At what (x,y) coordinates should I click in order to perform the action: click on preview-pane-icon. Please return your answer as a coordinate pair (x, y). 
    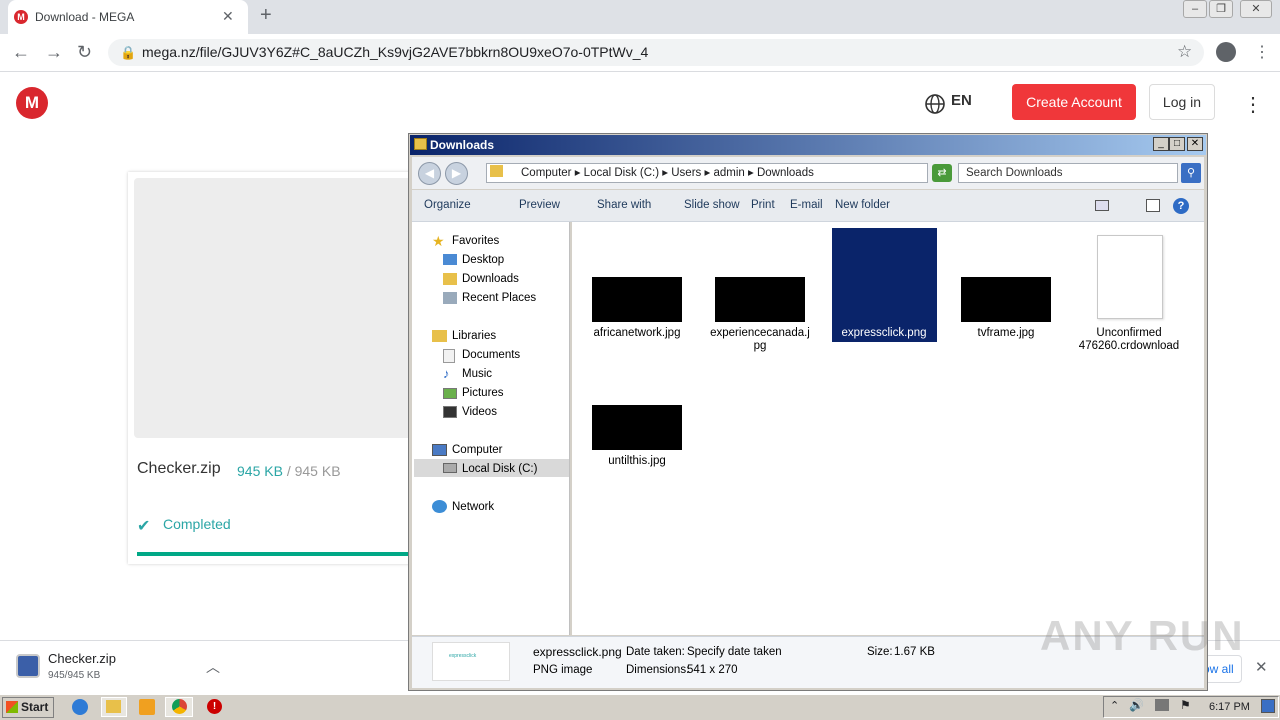
    Looking at the image, I should click on (1153, 205).